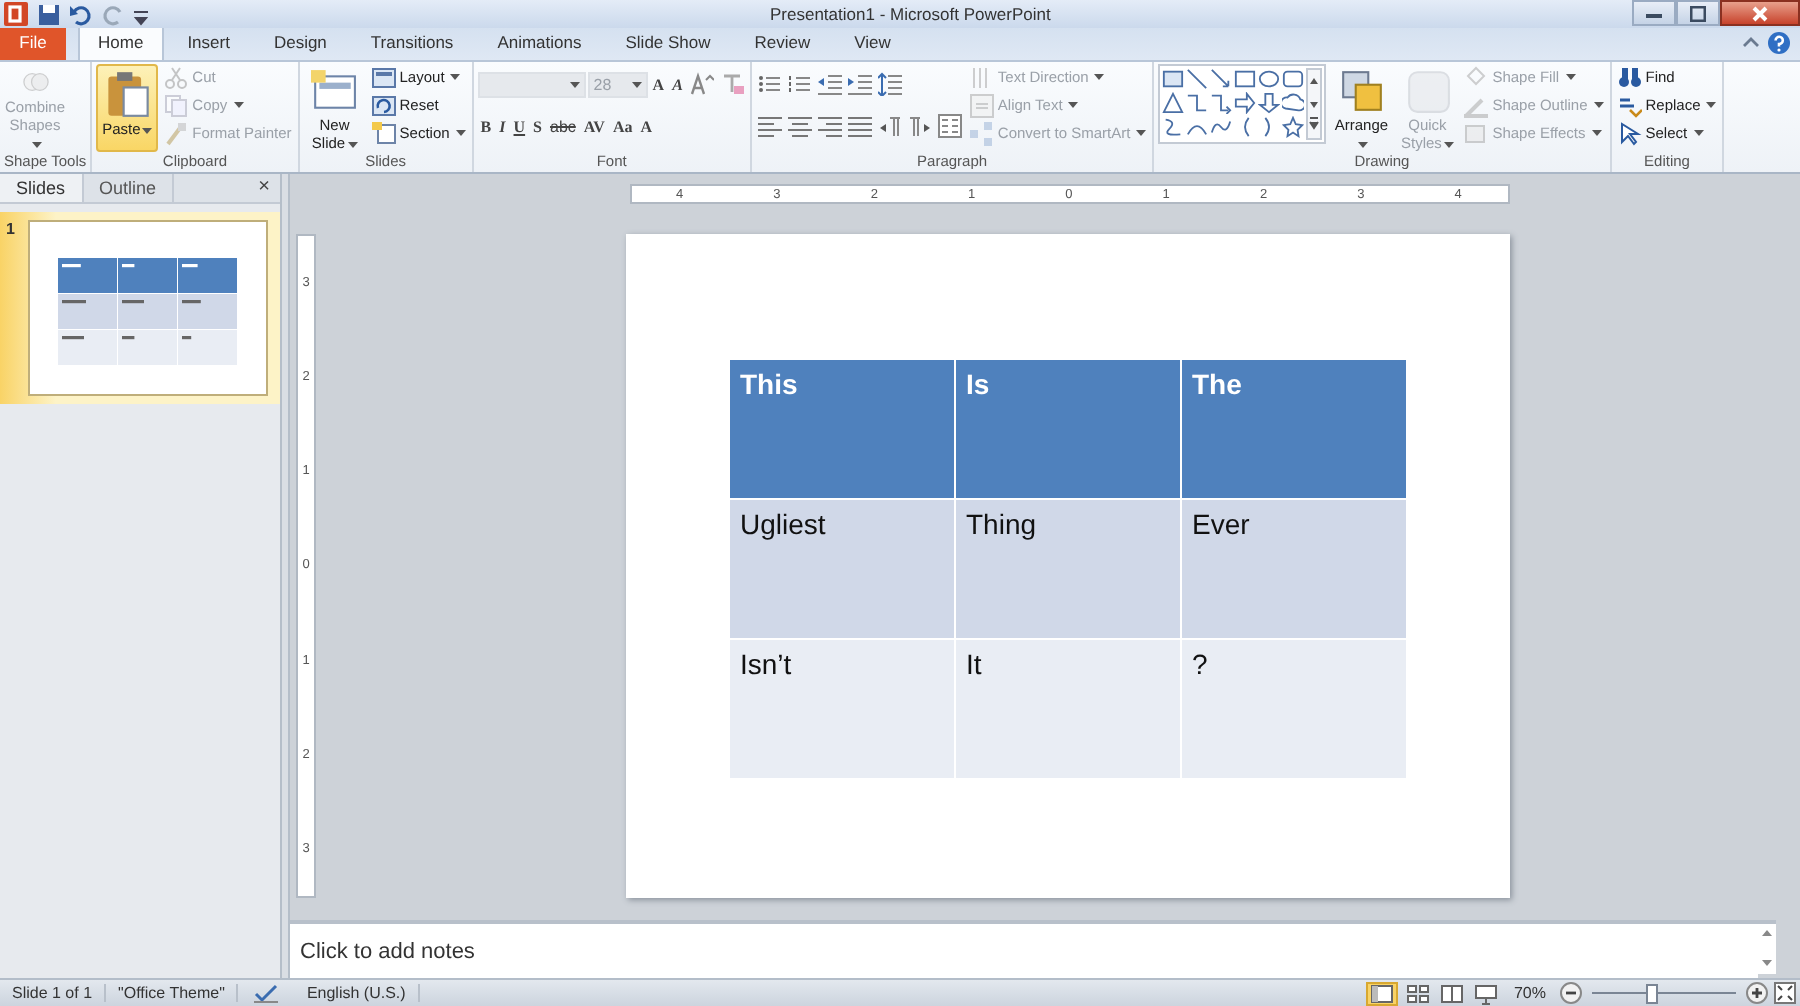 This screenshot has width=1800, height=1006. I want to click on line-icon, so click(1197, 79).